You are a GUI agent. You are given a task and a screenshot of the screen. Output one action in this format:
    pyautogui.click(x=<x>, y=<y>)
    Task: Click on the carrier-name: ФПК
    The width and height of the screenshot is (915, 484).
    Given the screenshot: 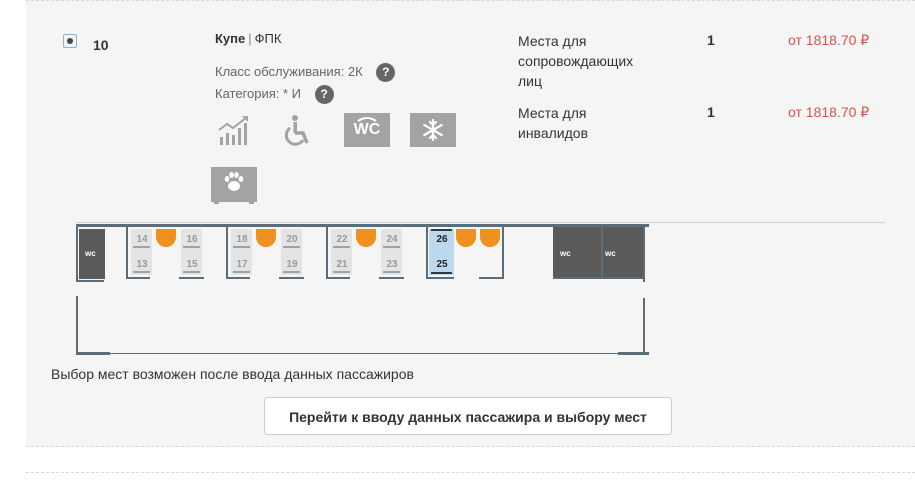 What is the action you would take?
    pyautogui.click(x=268, y=38)
    